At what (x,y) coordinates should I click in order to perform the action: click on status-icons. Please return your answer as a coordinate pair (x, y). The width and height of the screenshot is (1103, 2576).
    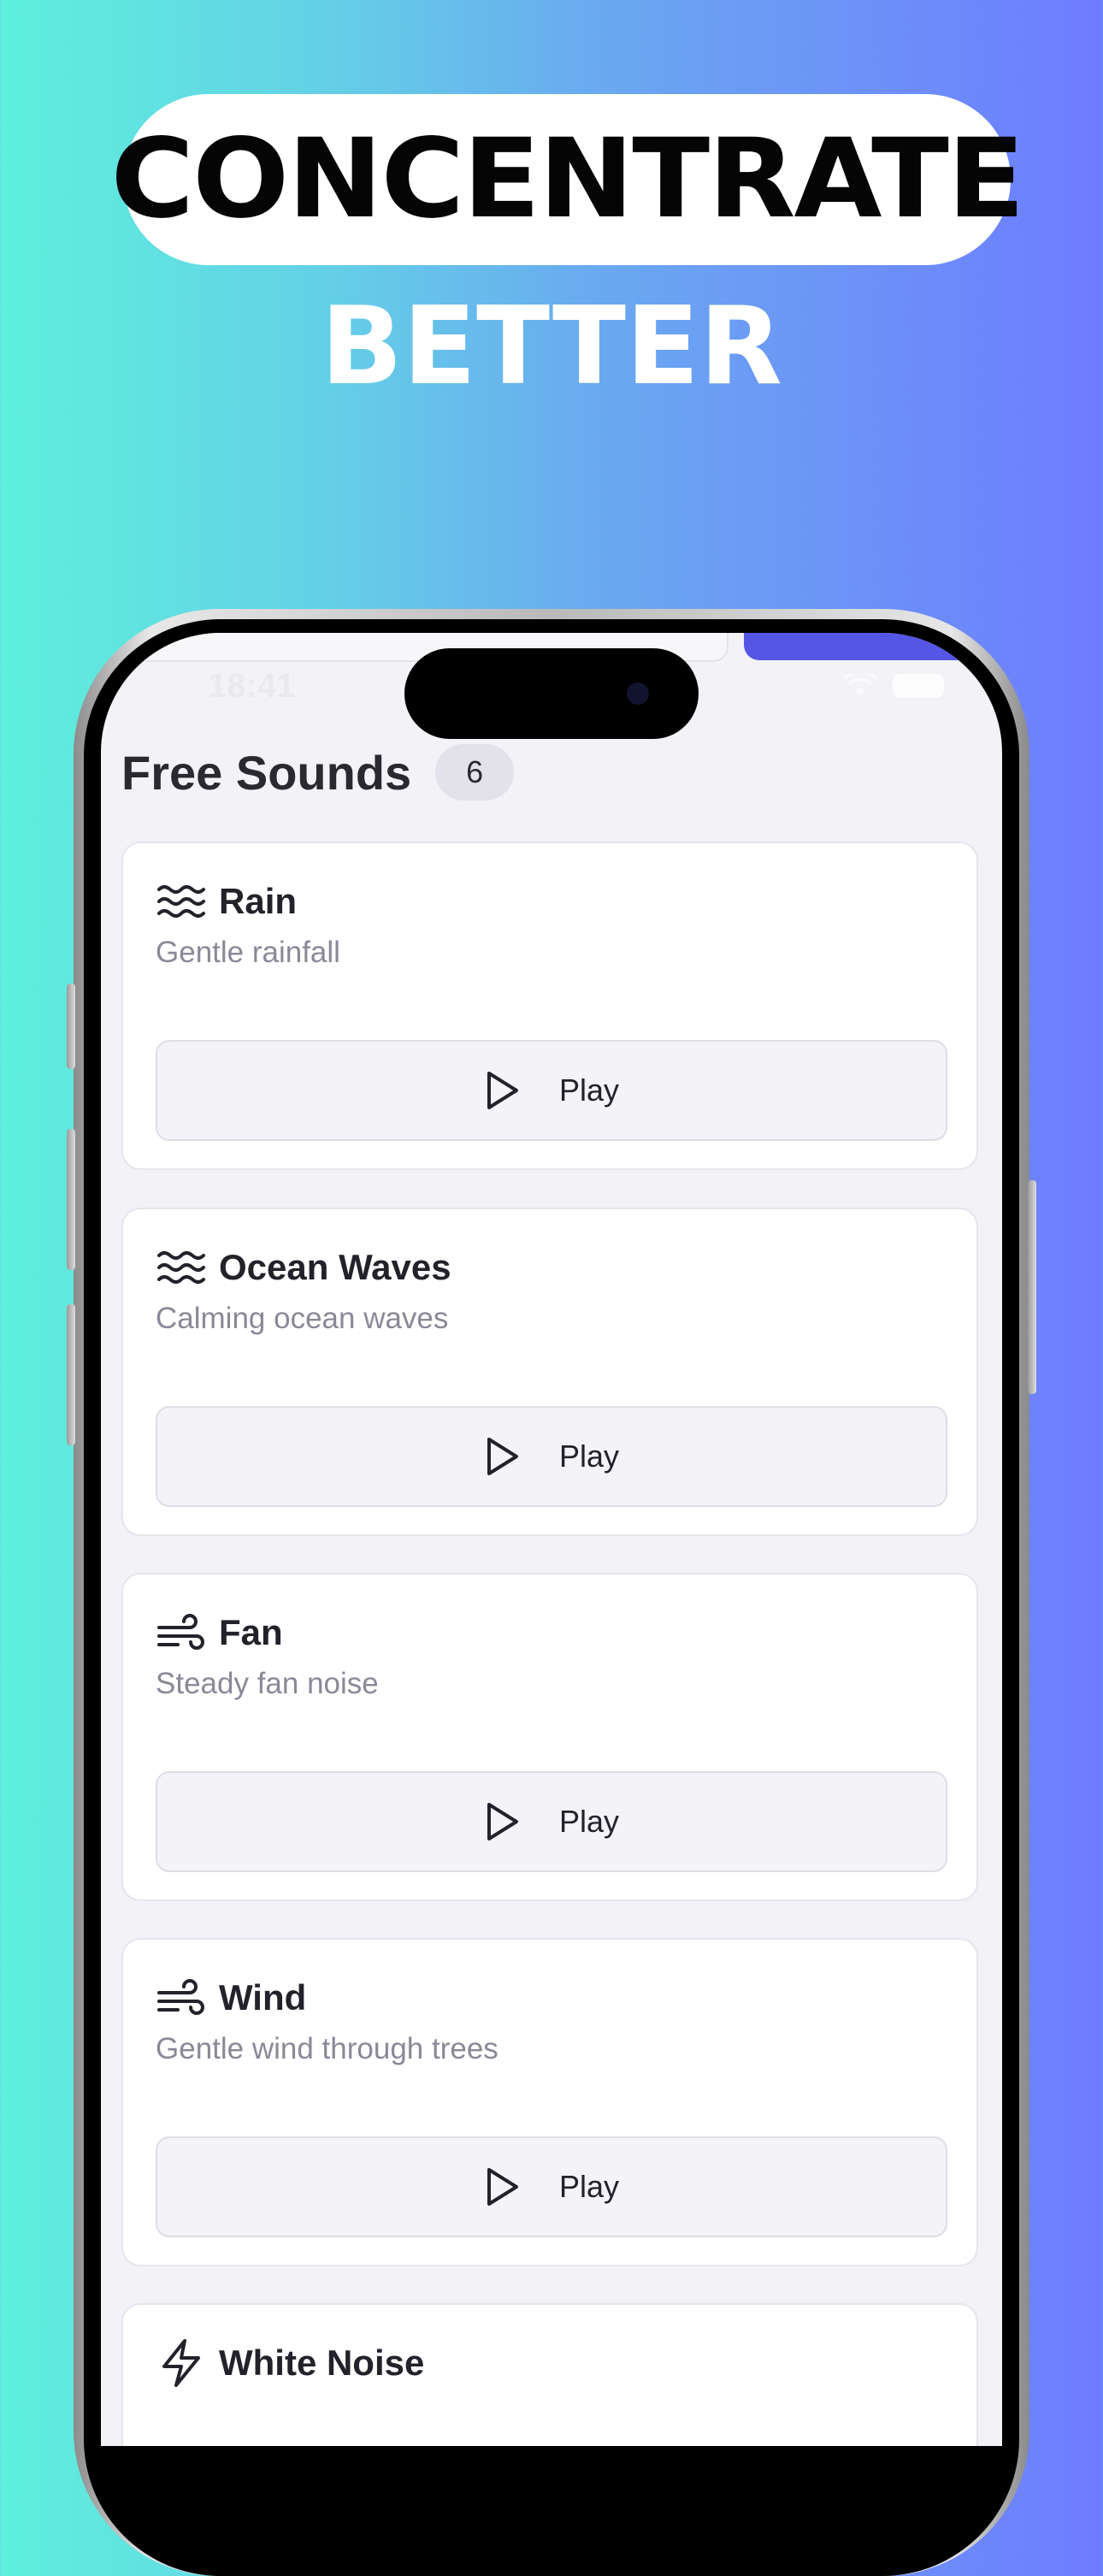
    Looking at the image, I should click on (894, 686).